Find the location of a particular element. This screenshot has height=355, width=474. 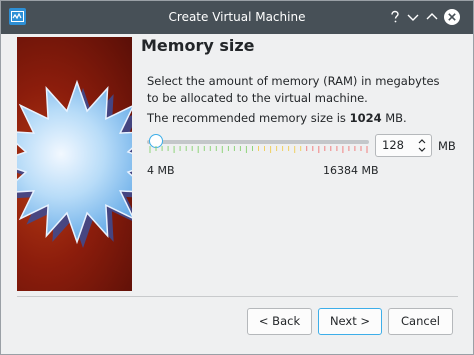

slider-max-label: 16384 MB is located at coordinates (351, 170).